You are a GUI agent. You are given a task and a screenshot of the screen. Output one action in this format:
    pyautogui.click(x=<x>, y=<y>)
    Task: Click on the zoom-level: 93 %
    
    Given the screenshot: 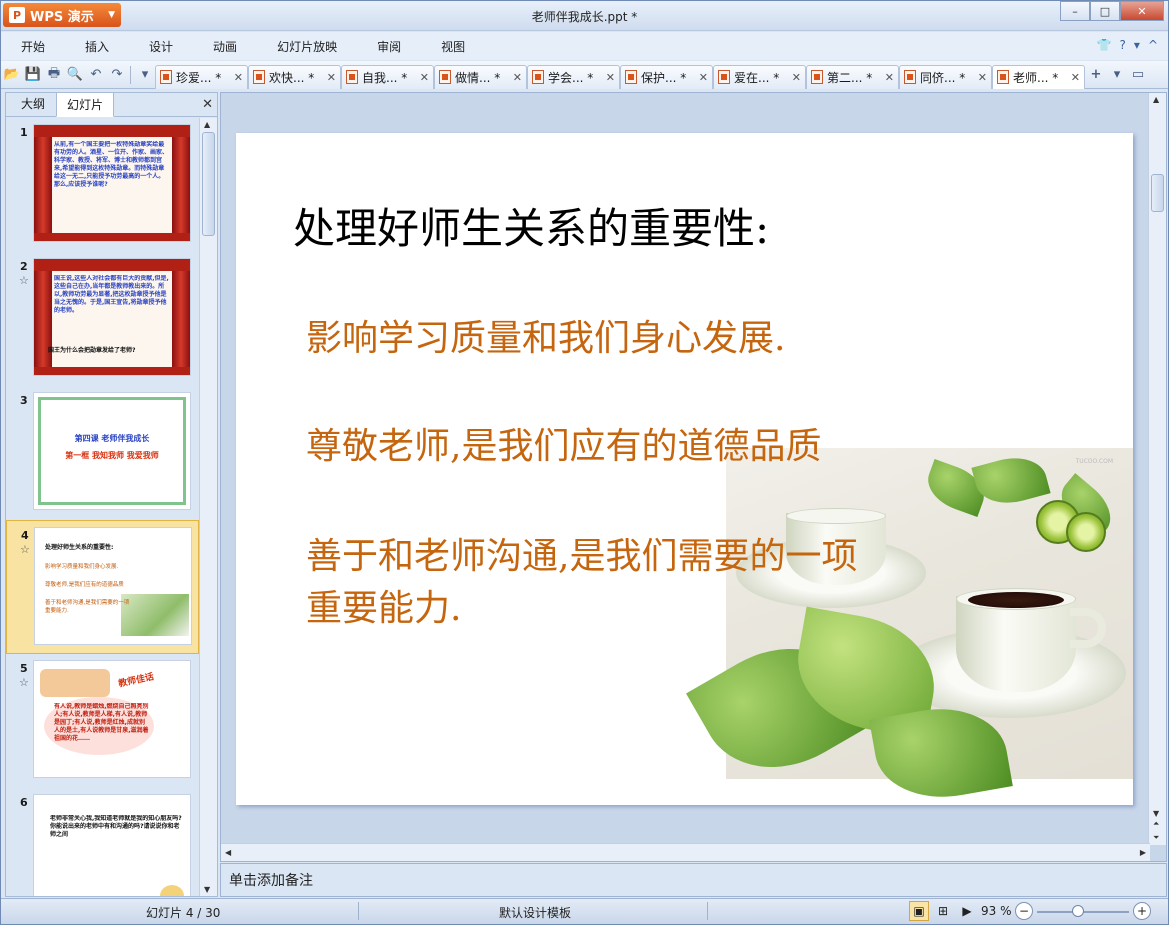 What is the action you would take?
    pyautogui.click(x=996, y=911)
    